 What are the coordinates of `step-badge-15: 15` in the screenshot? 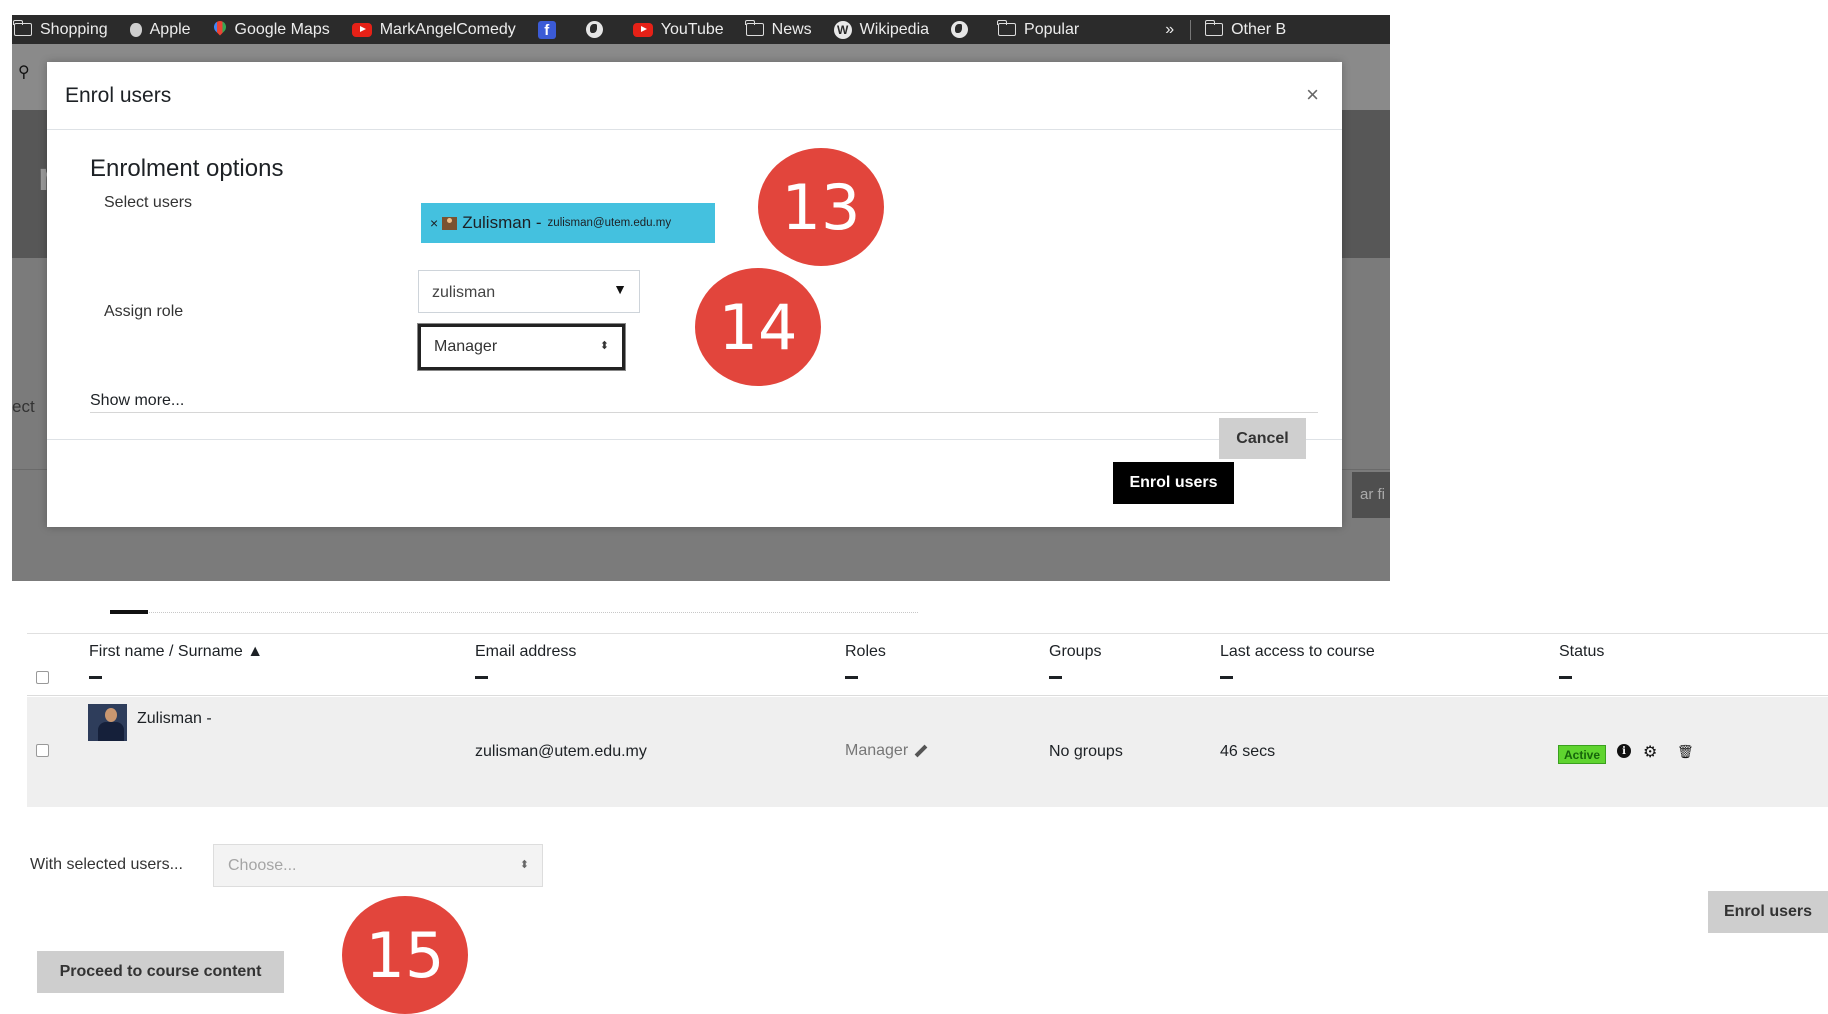 It's located at (405, 955).